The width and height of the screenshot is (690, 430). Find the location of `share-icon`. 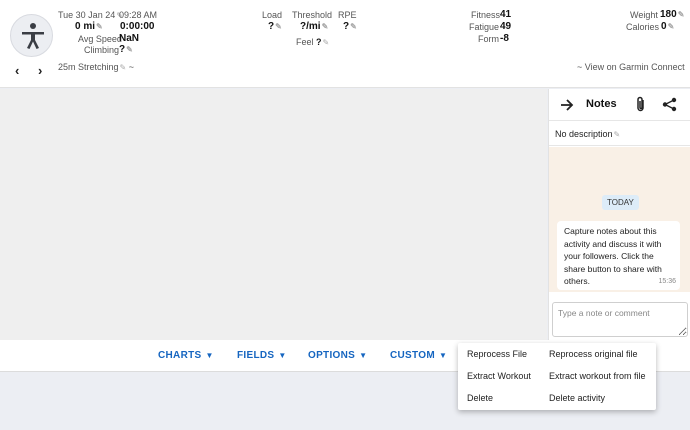

share-icon is located at coordinates (669, 104).